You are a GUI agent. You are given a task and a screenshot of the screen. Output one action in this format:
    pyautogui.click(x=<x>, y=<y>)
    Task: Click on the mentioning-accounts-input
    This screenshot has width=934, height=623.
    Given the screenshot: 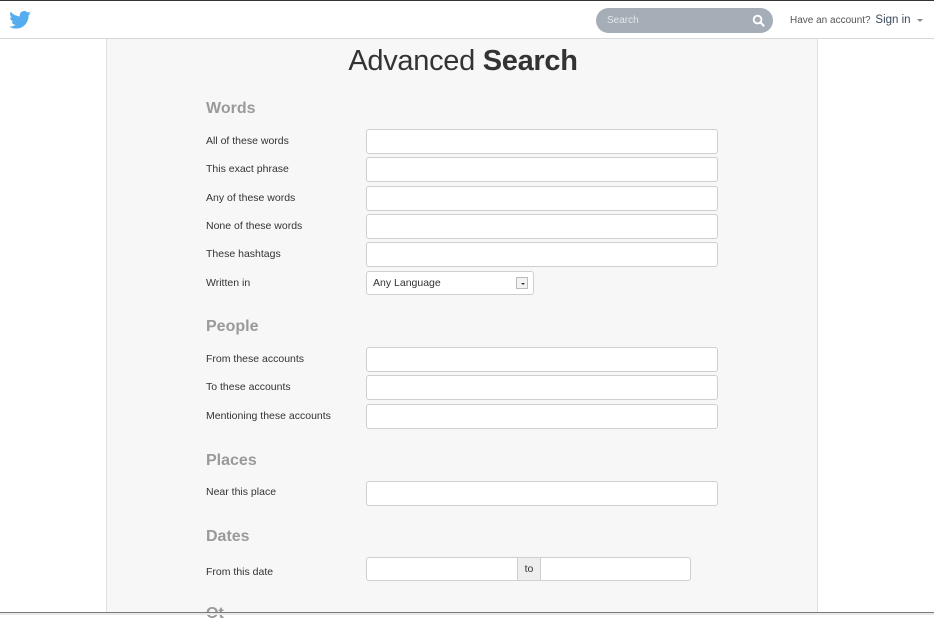 What is the action you would take?
    pyautogui.click(x=542, y=416)
    